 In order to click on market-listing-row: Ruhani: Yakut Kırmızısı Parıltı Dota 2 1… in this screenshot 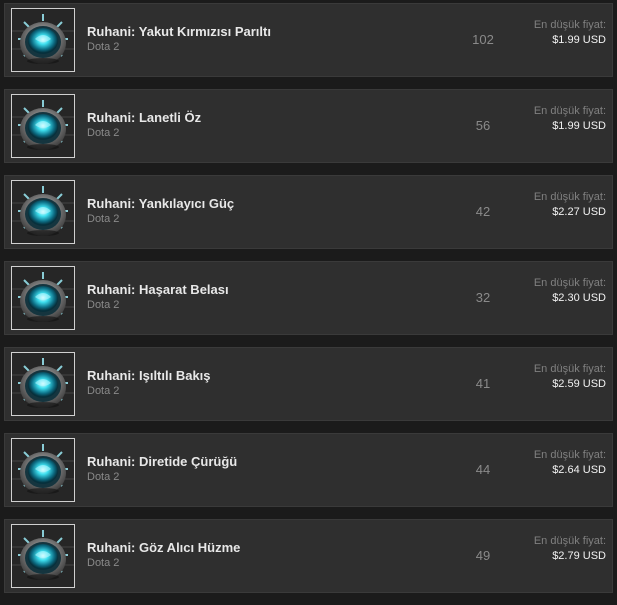, I will do `click(308, 40)`.